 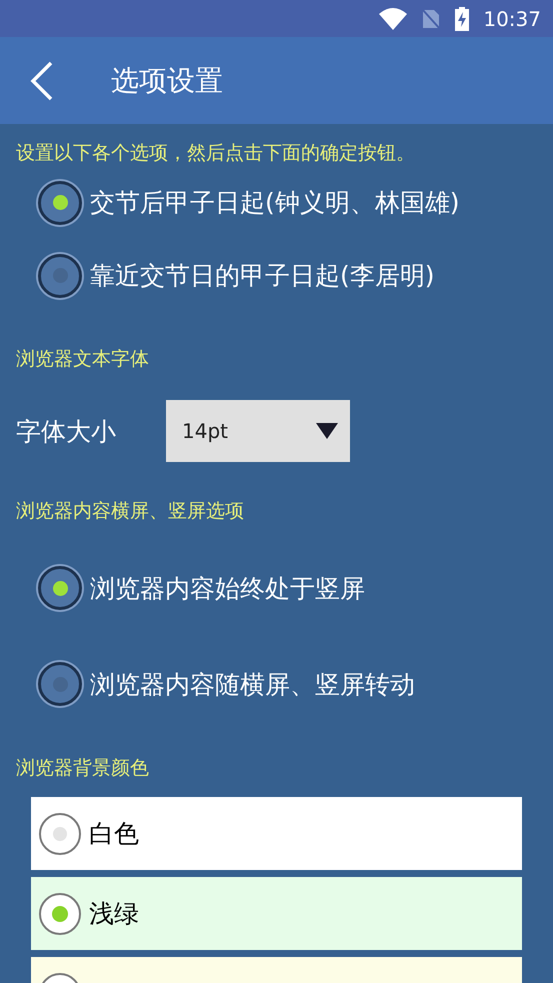 I want to click on option-label: 浏览器内容随横屏、竖屏转动, so click(x=252, y=684).